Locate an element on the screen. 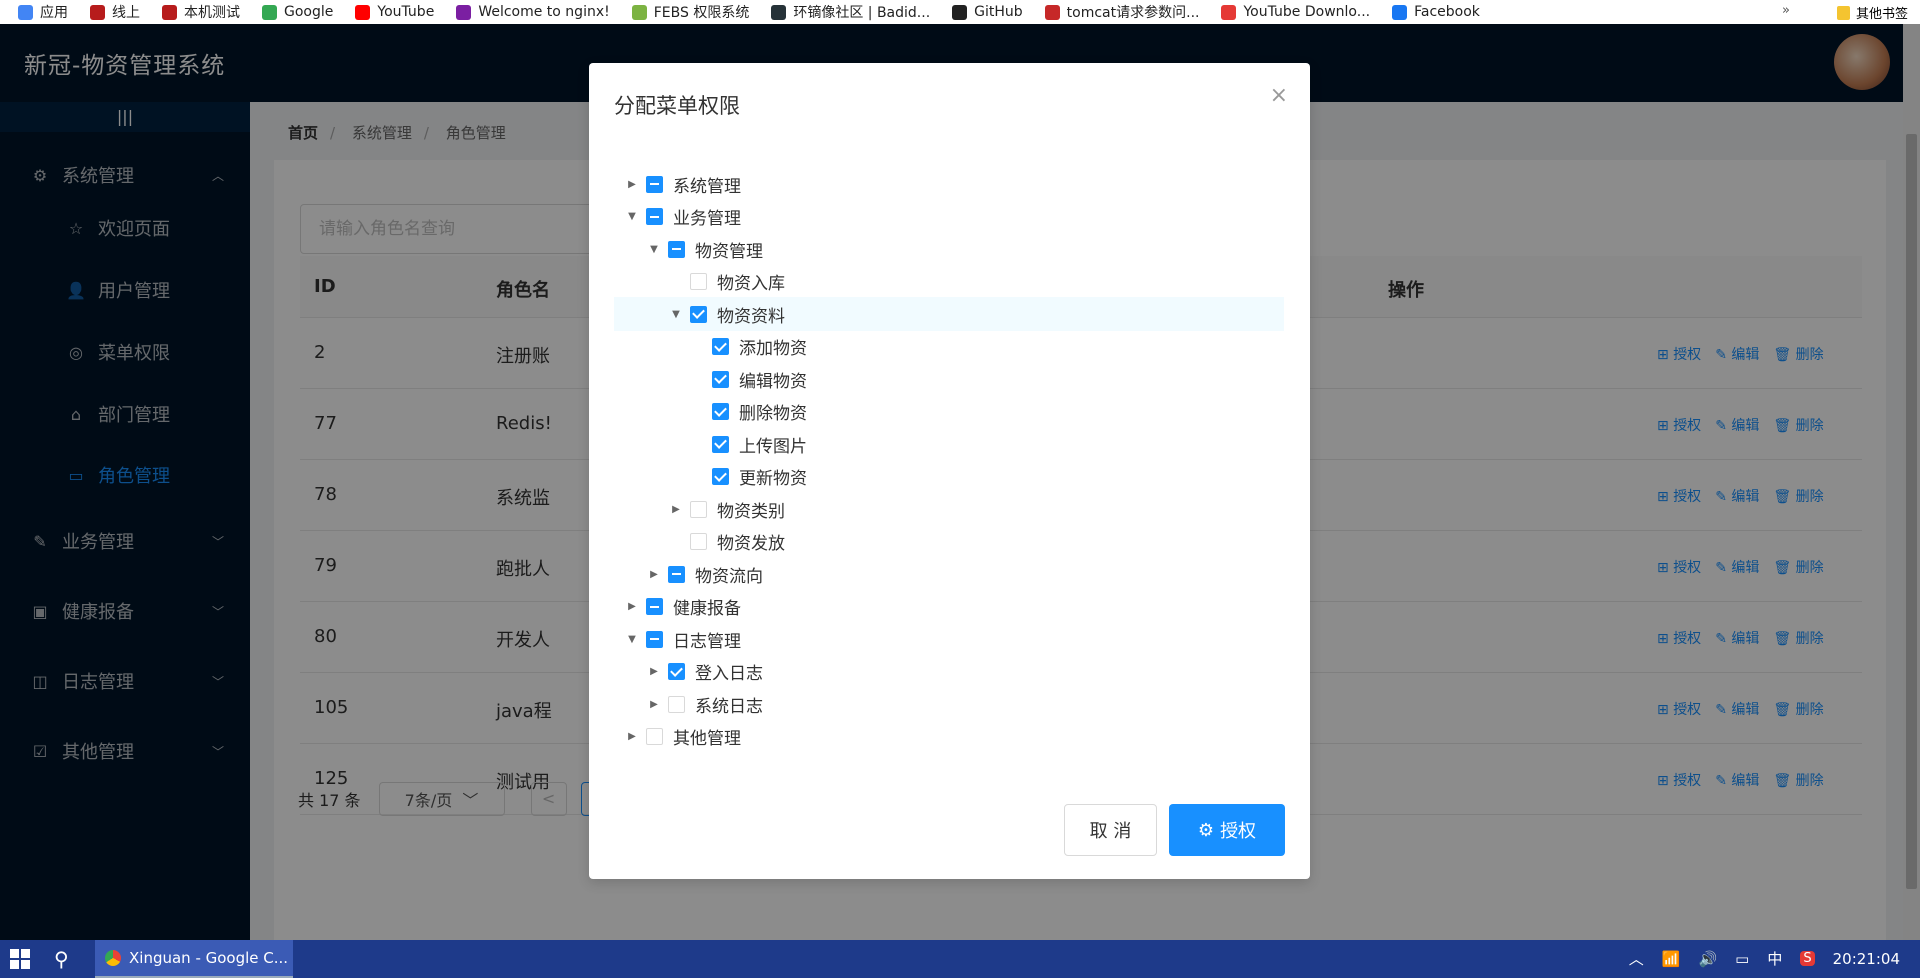 The image size is (1920, 978). bookmark-item: Welcome to nginx! is located at coordinates (533, 12).